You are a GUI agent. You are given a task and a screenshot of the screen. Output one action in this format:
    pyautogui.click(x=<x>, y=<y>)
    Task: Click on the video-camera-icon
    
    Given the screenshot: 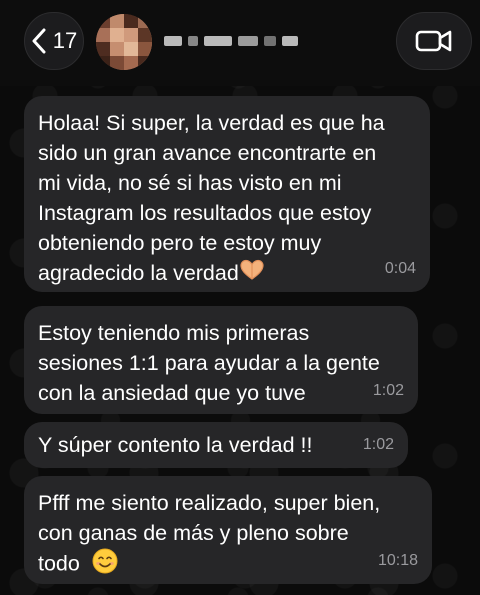 What is the action you would take?
    pyautogui.click(x=433, y=41)
    